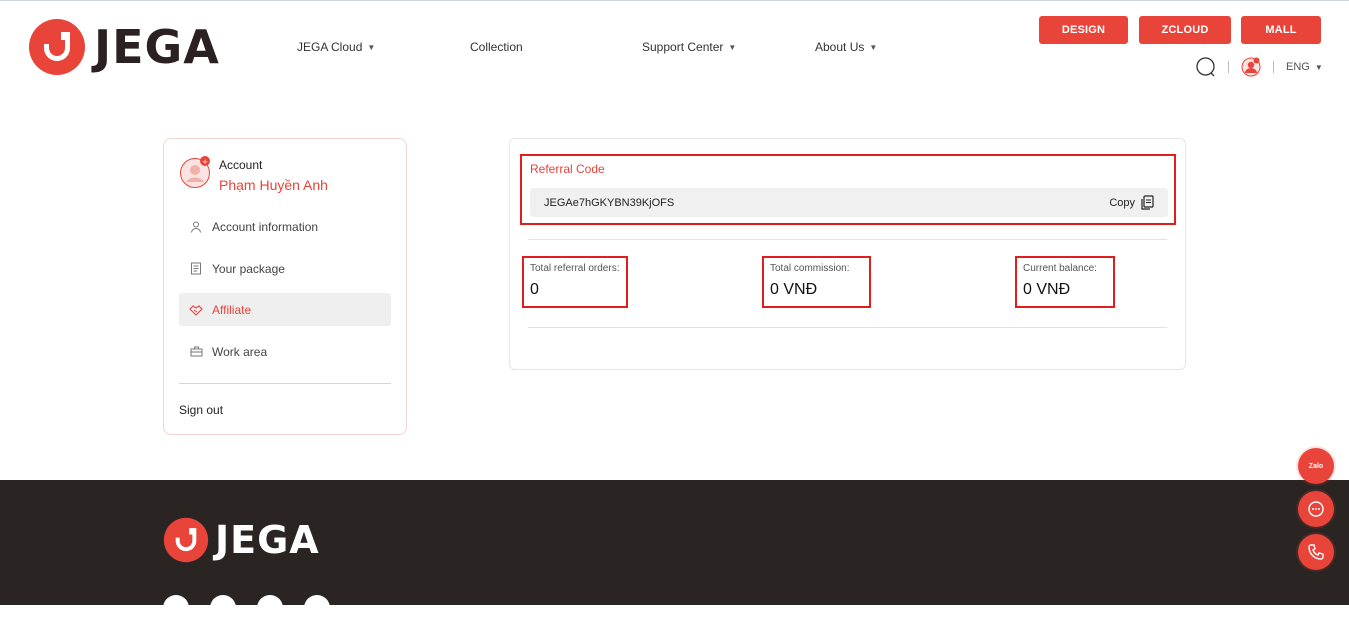  I want to click on footer-logo-text: JEGA, so click(267, 540).